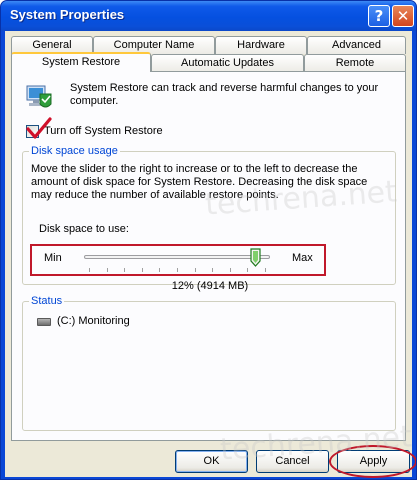 The height and width of the screenshot is (480, 417). I want to click on slider-max-label: Max, so click(302, 258).